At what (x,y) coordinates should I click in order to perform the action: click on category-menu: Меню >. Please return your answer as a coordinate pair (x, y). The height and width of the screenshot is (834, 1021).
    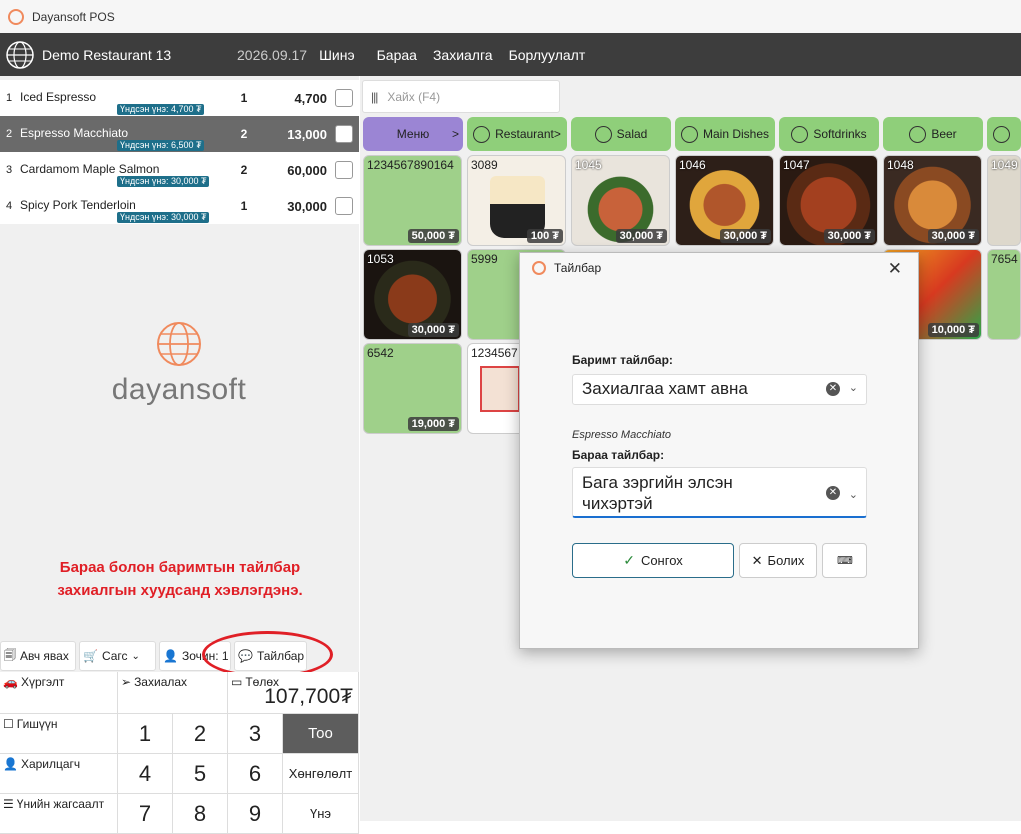
    Looking at the image, I should click on (413, 134).